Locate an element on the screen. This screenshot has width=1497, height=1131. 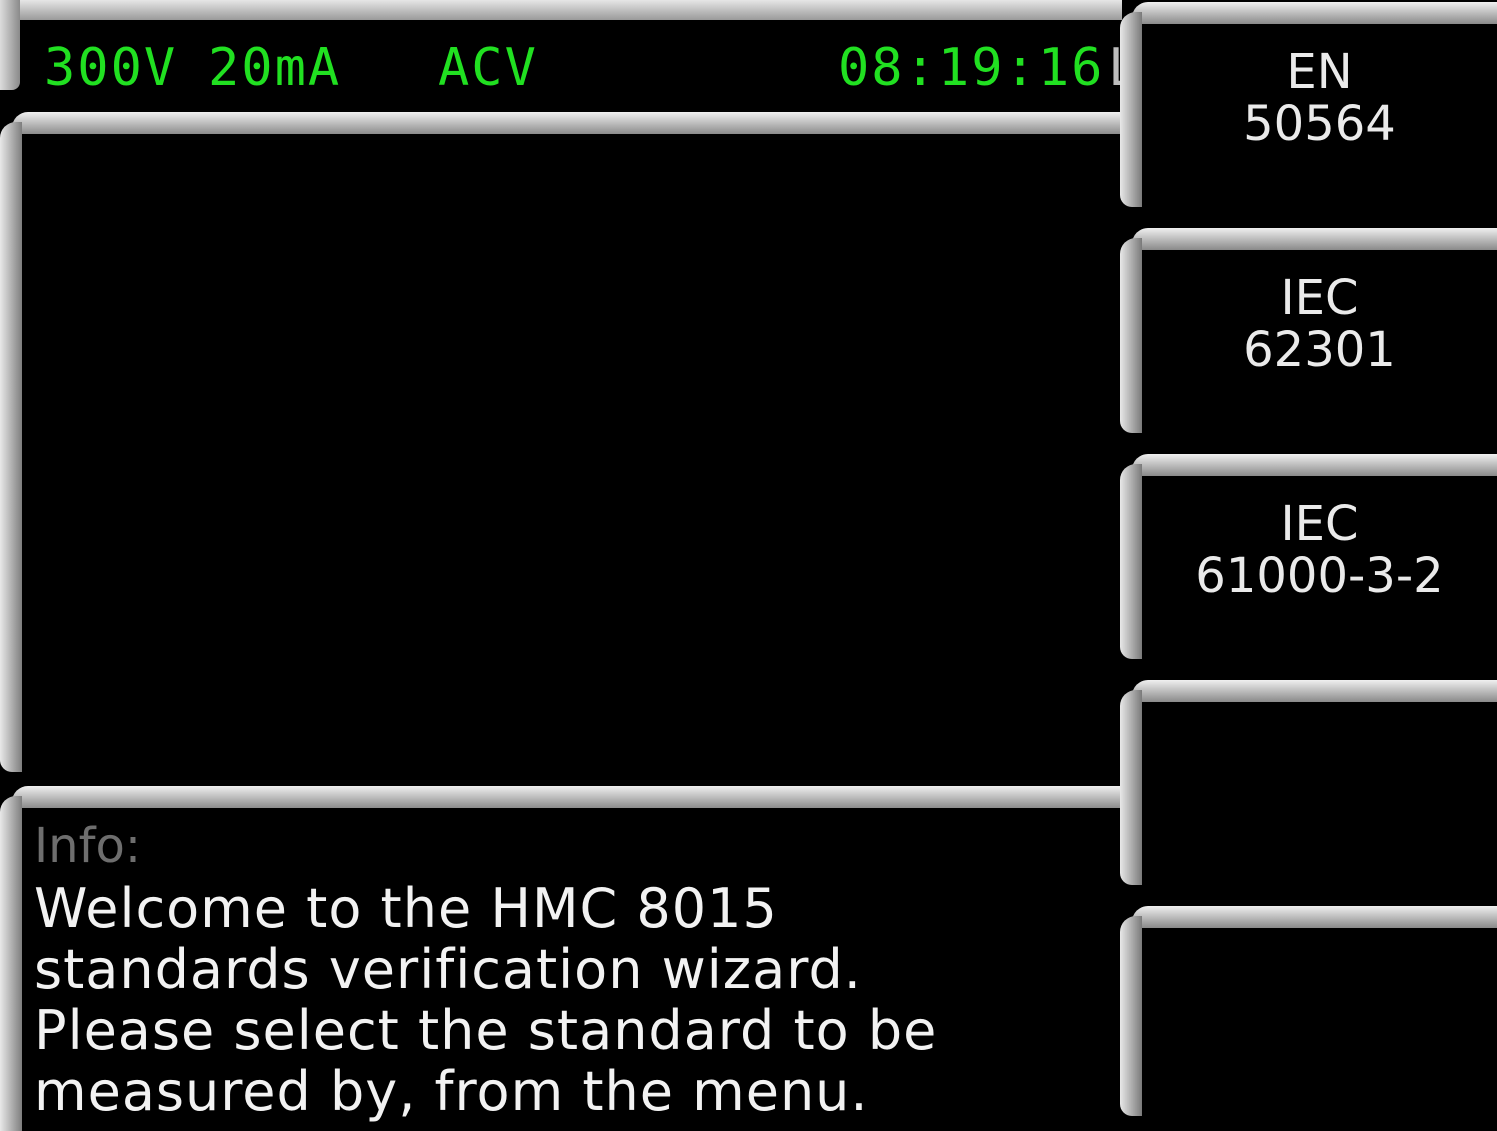
status-bezel-left is located at coordinates (10, 45).